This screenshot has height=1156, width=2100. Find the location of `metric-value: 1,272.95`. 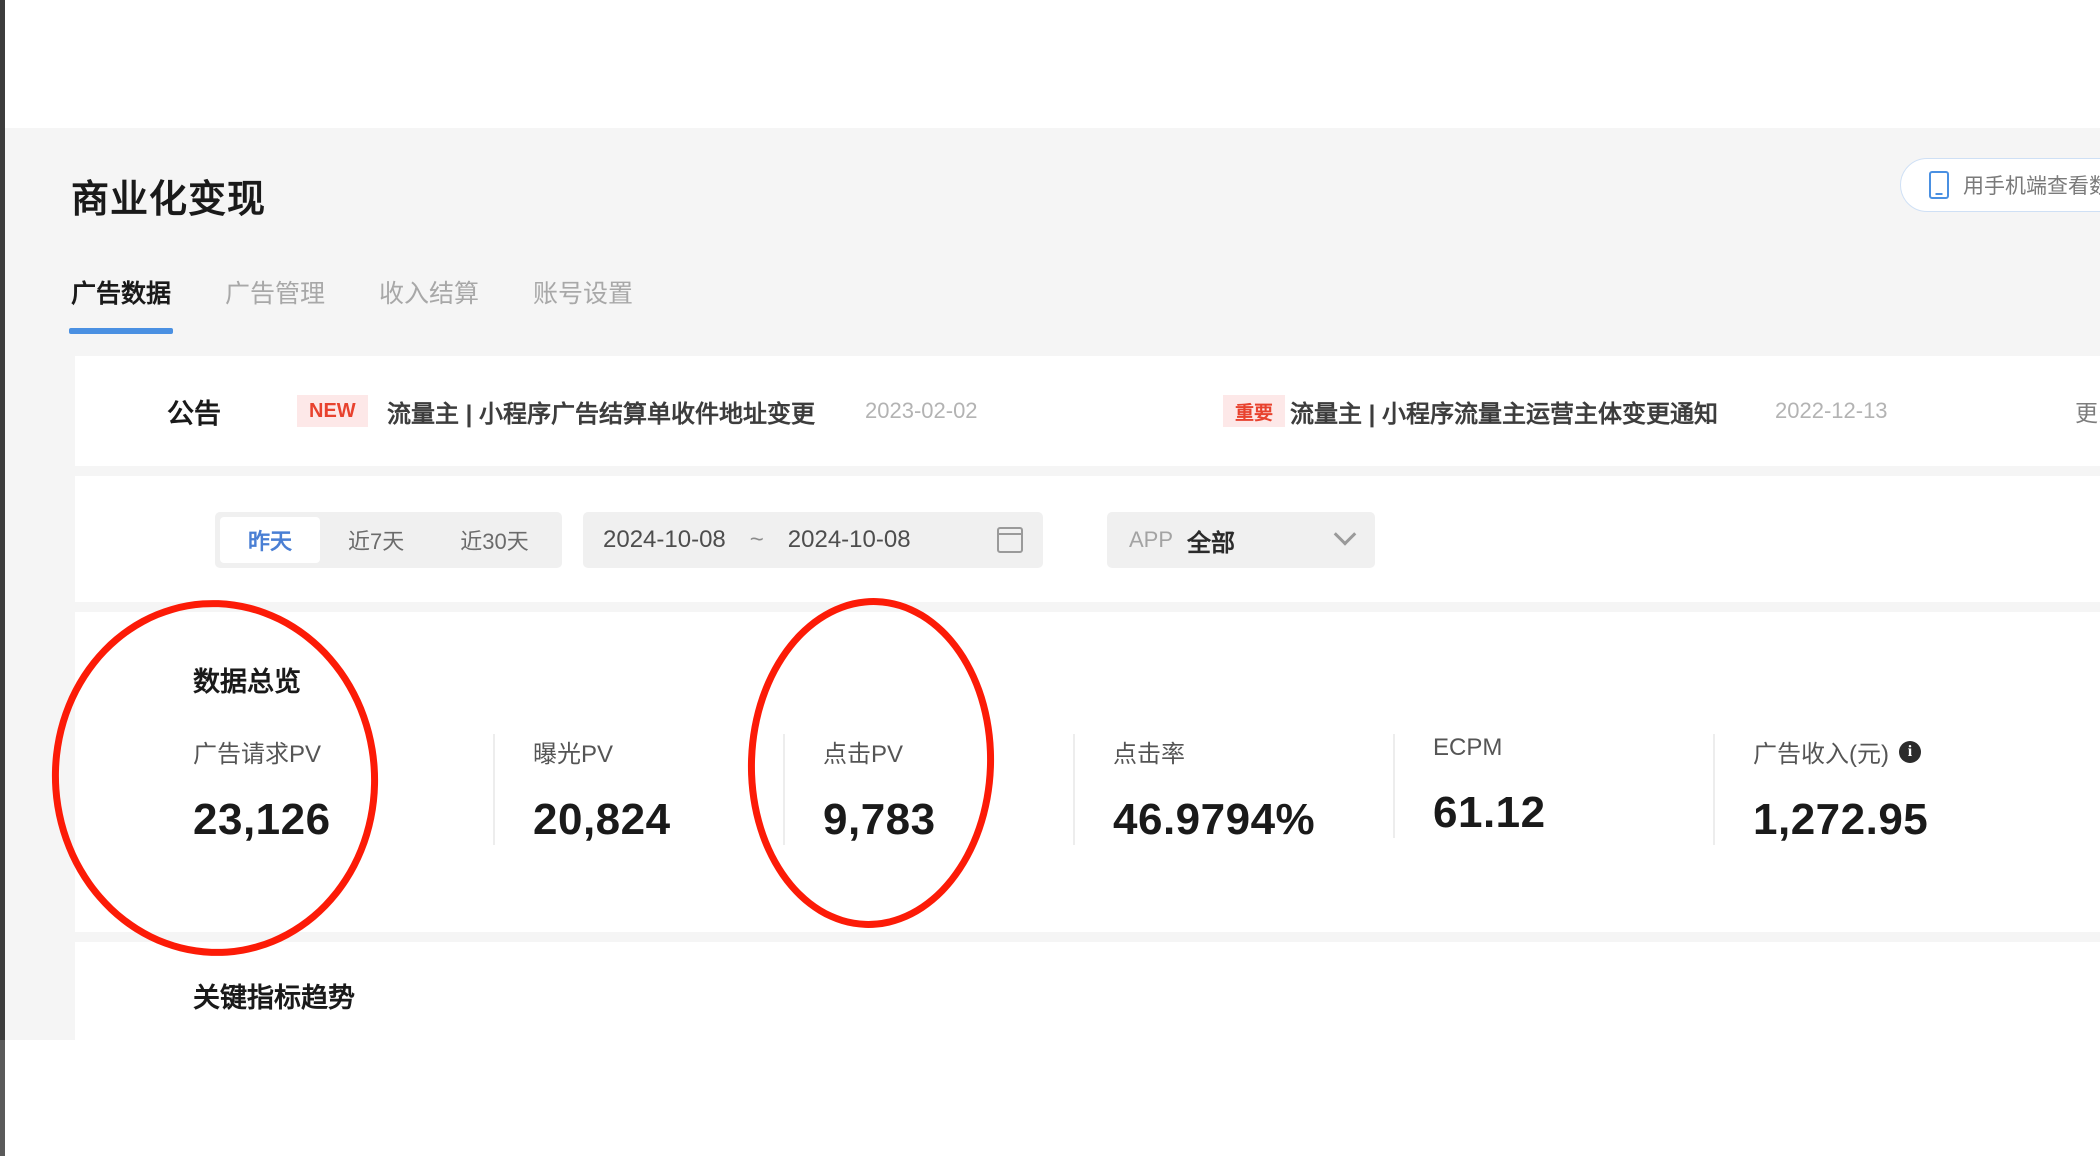

metric-value: 1,272.95 is located at coordinates (1841, 819).